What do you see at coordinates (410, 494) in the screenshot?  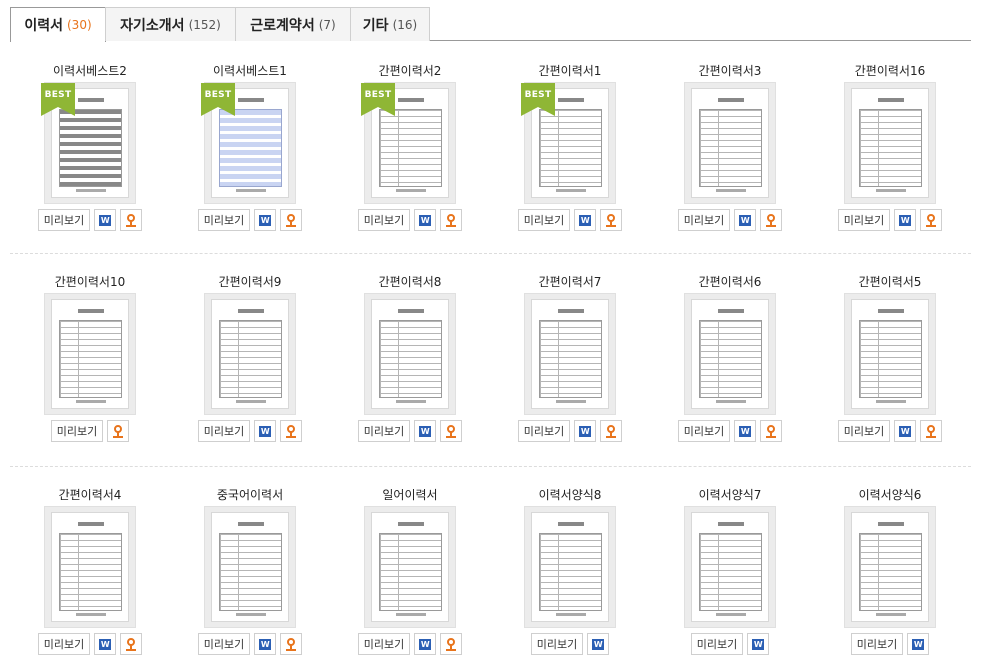 I see `template-title: 일어이력서` at bounding box center [410, 494].